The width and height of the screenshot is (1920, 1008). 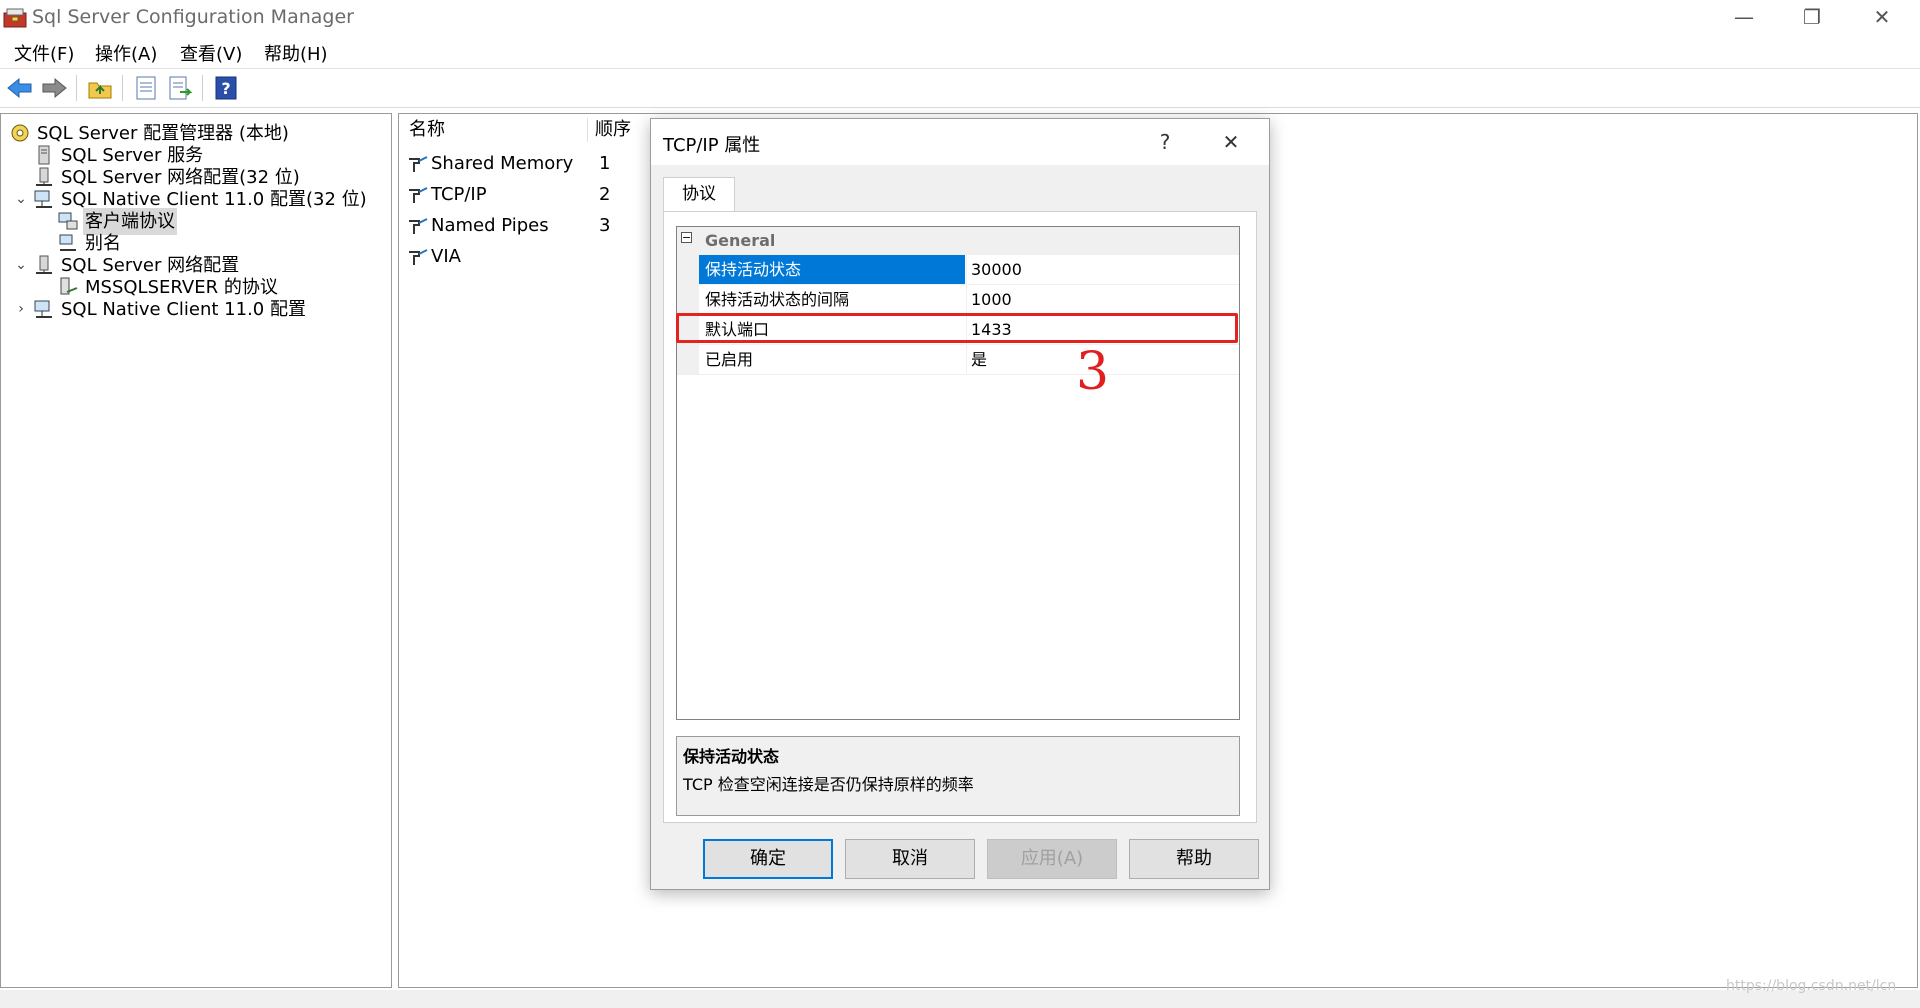 What do you see at coordinates (605, 163) in the screenshot?
I see `protocol-order: 1` at bounding box center [605, 163].